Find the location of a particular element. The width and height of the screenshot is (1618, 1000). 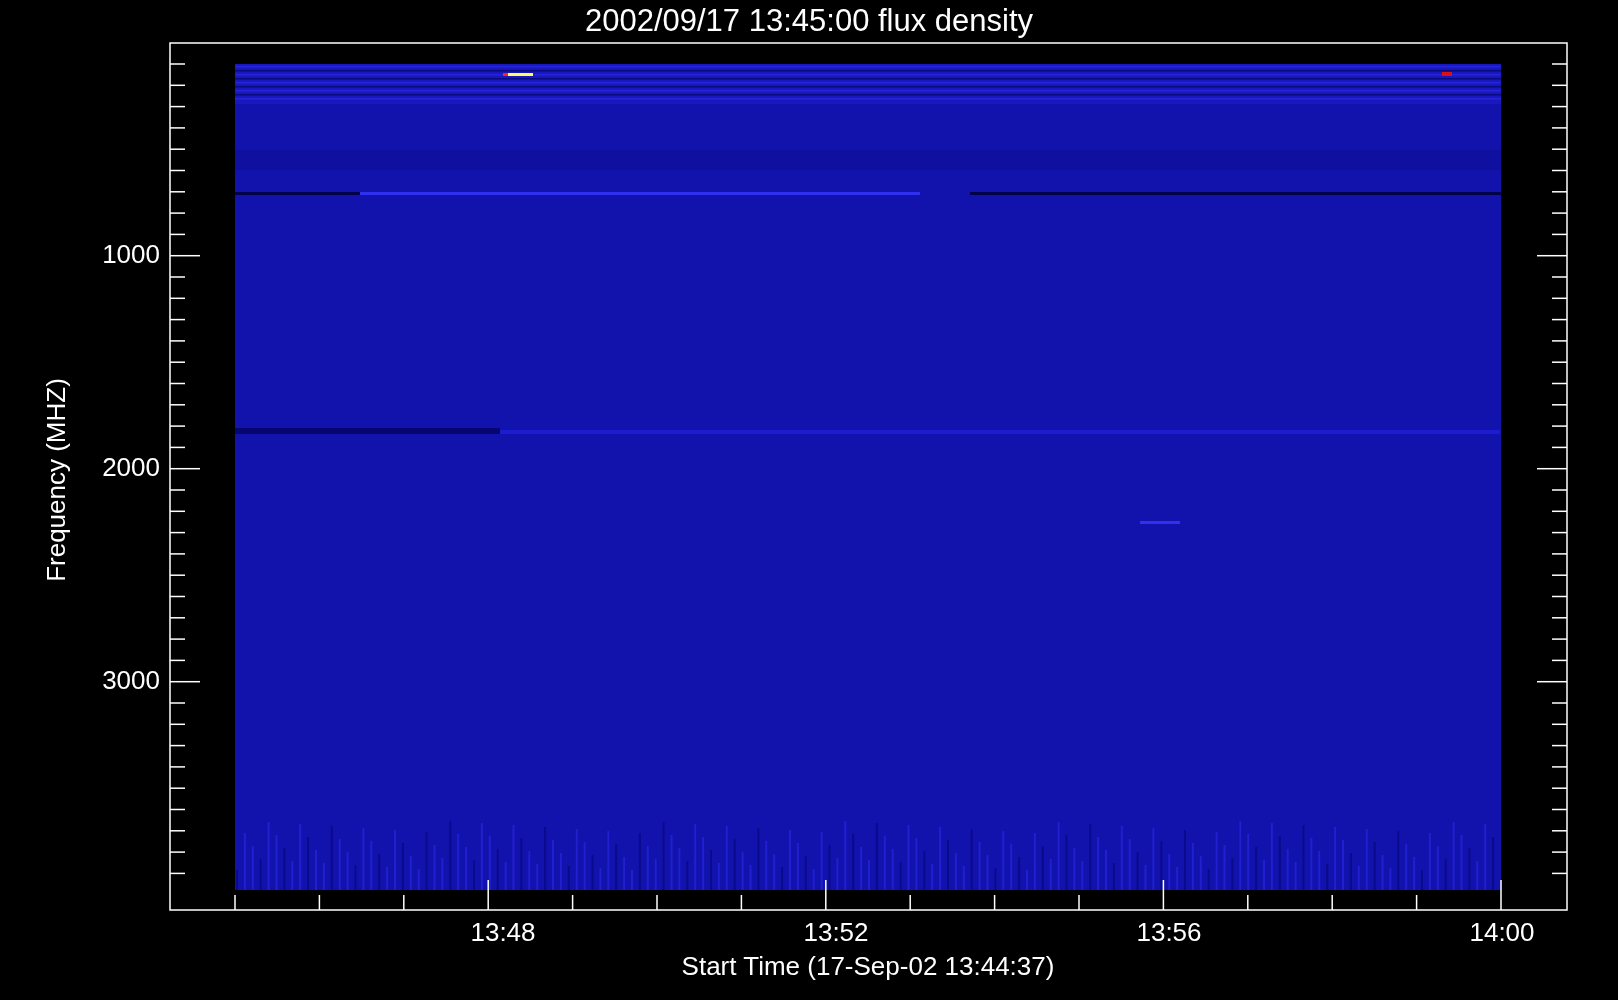

y-axis-label: Frequency (MHZ) is located at coordinates (56, 480).